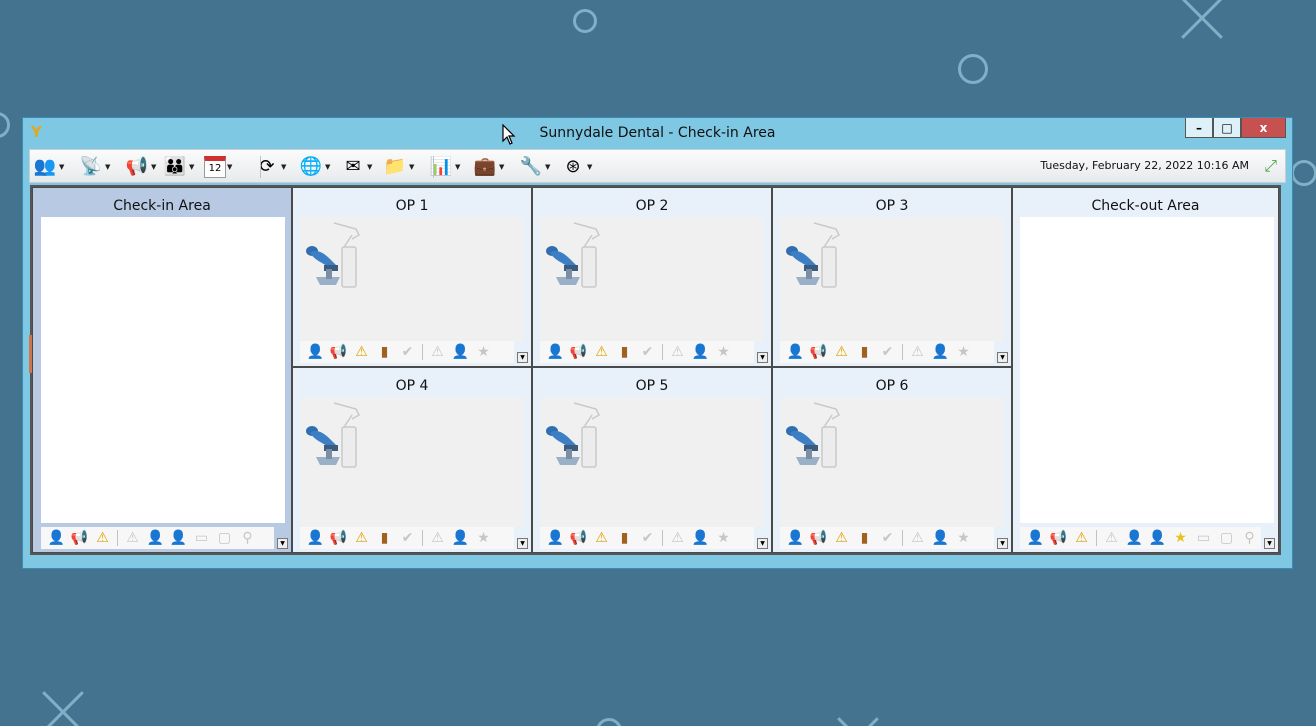  What do you see at coordinates (218, 166) in the screenshot?
I see `calendar-toolbar-button: 12 ▼` at bounding box center [218, 166].